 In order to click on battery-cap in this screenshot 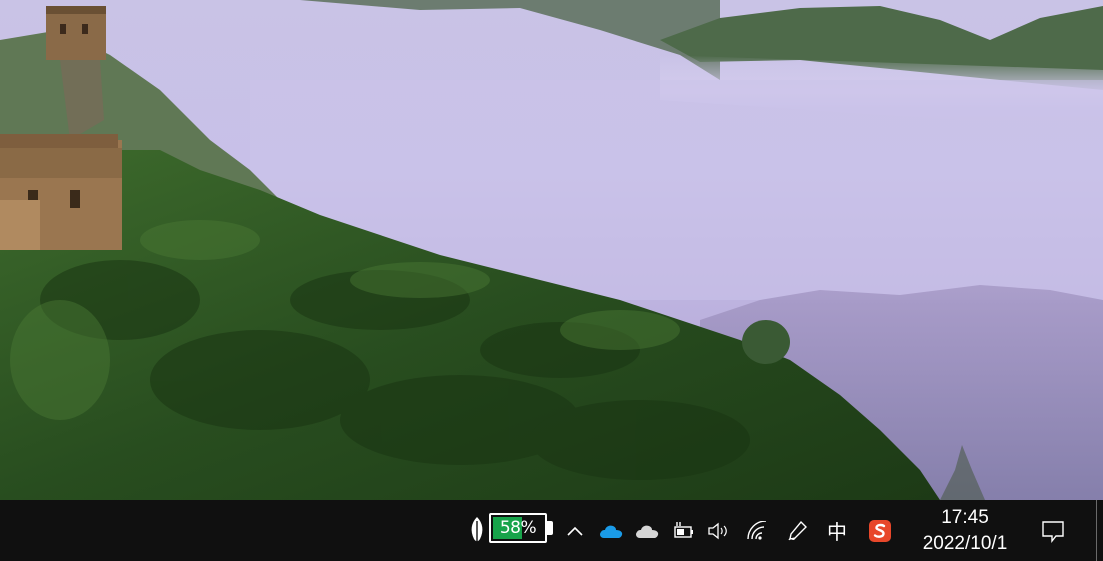, I will do `click(550, 528)`.